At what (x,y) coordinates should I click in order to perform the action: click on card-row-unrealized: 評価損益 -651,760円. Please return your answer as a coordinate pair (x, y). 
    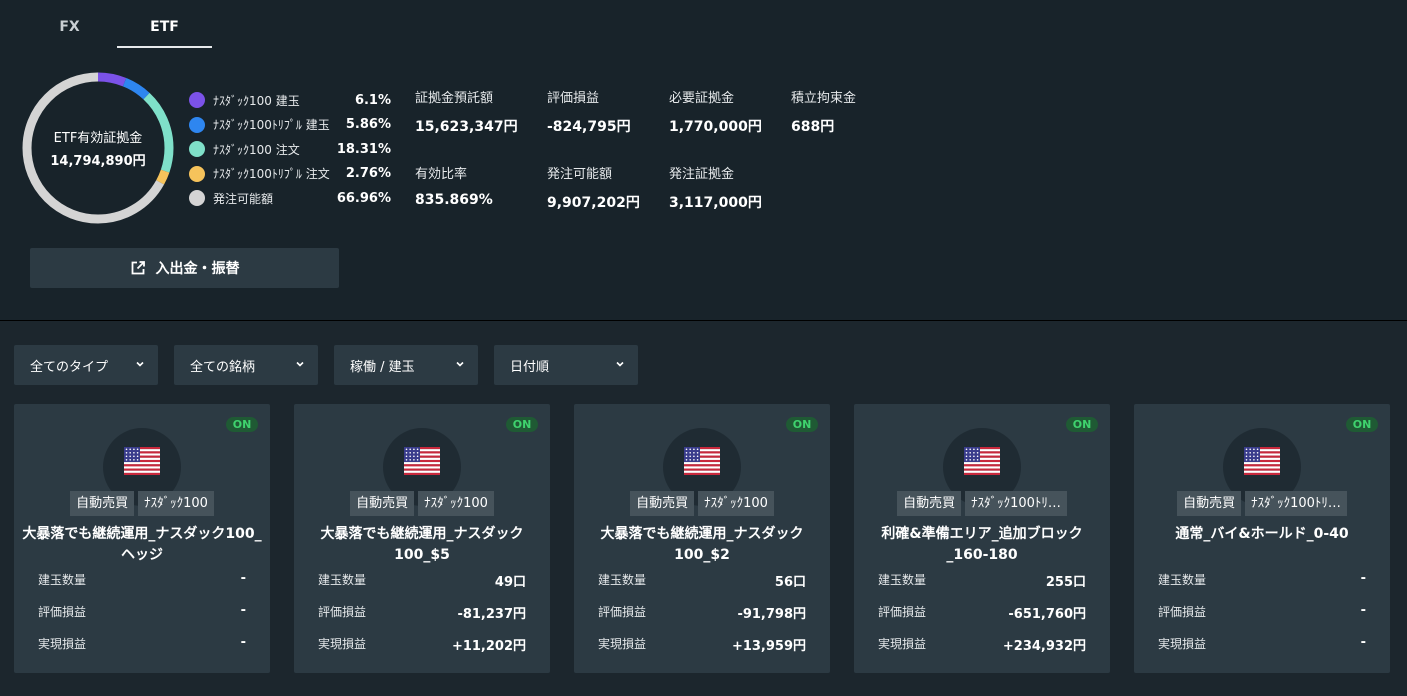
    Looking at the image, I should click on (982, 612).